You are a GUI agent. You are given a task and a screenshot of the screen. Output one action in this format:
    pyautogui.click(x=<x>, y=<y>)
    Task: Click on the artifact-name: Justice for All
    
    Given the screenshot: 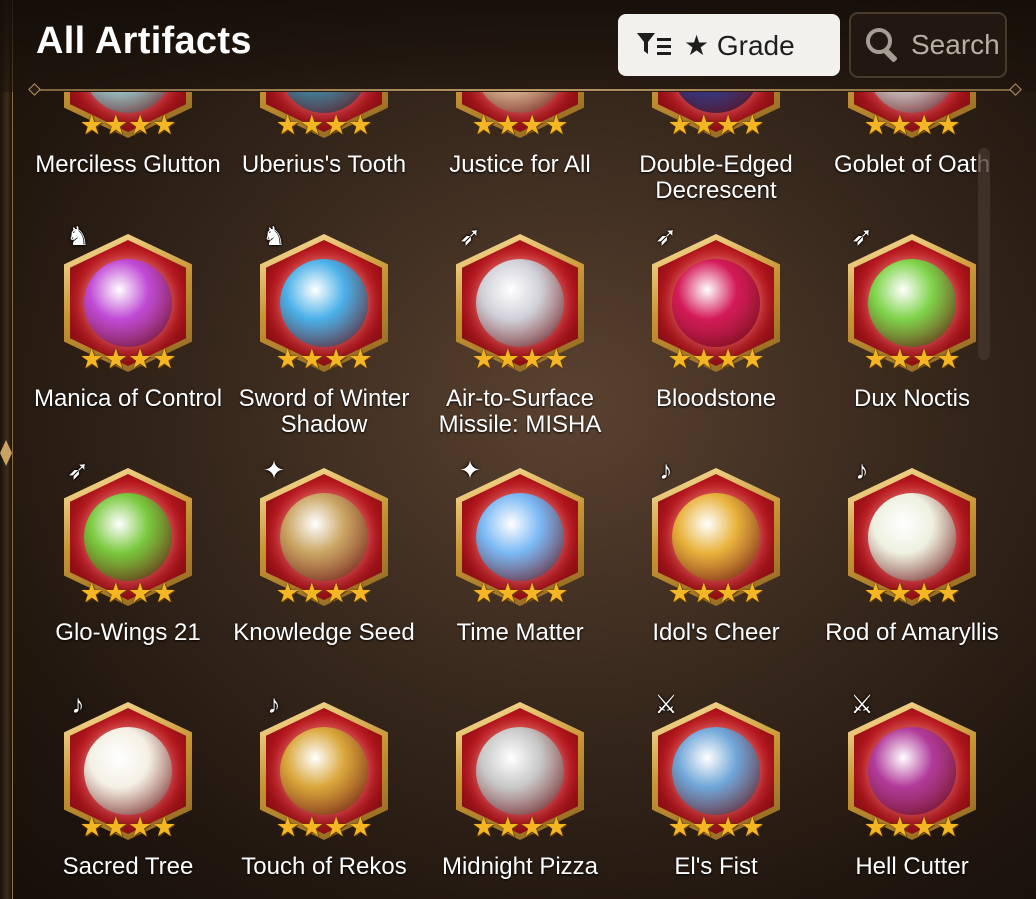 What is the action you would take?
    pyautogui.click(x=520, y=164)
    